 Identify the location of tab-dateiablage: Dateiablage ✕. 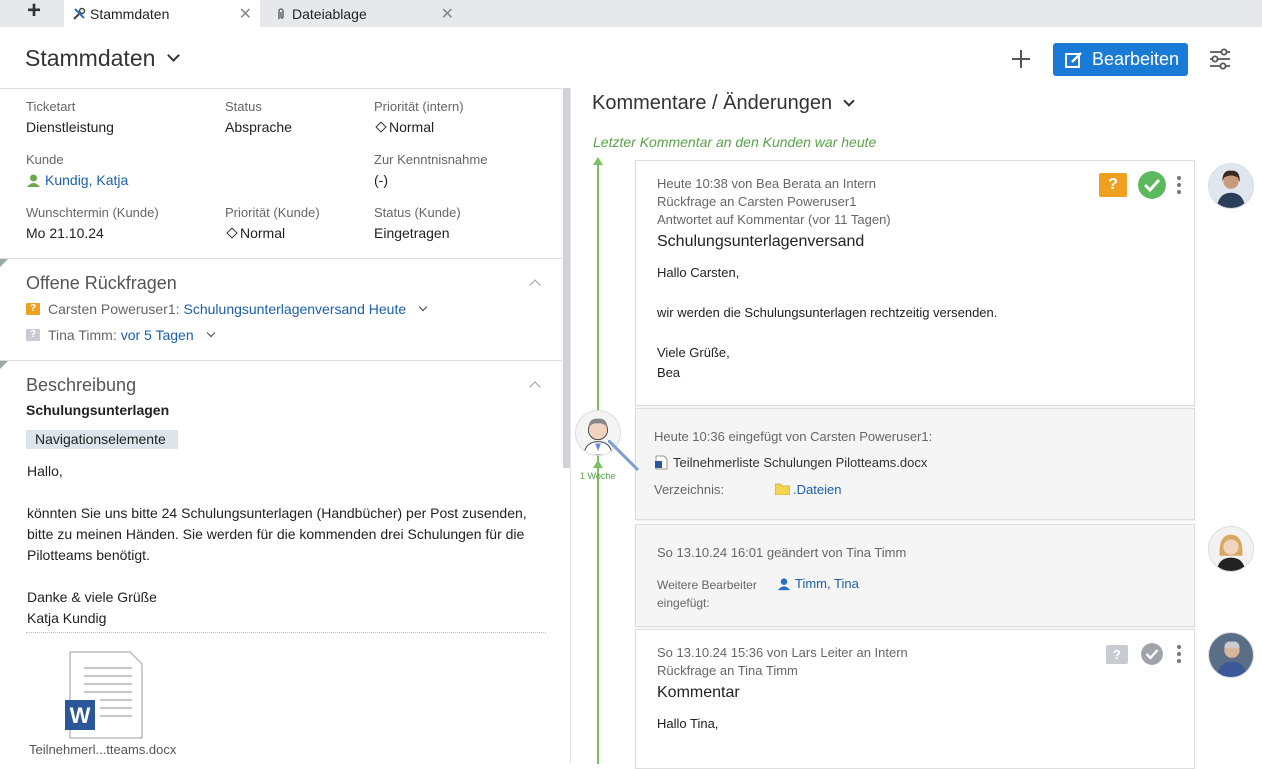
(364, 13).